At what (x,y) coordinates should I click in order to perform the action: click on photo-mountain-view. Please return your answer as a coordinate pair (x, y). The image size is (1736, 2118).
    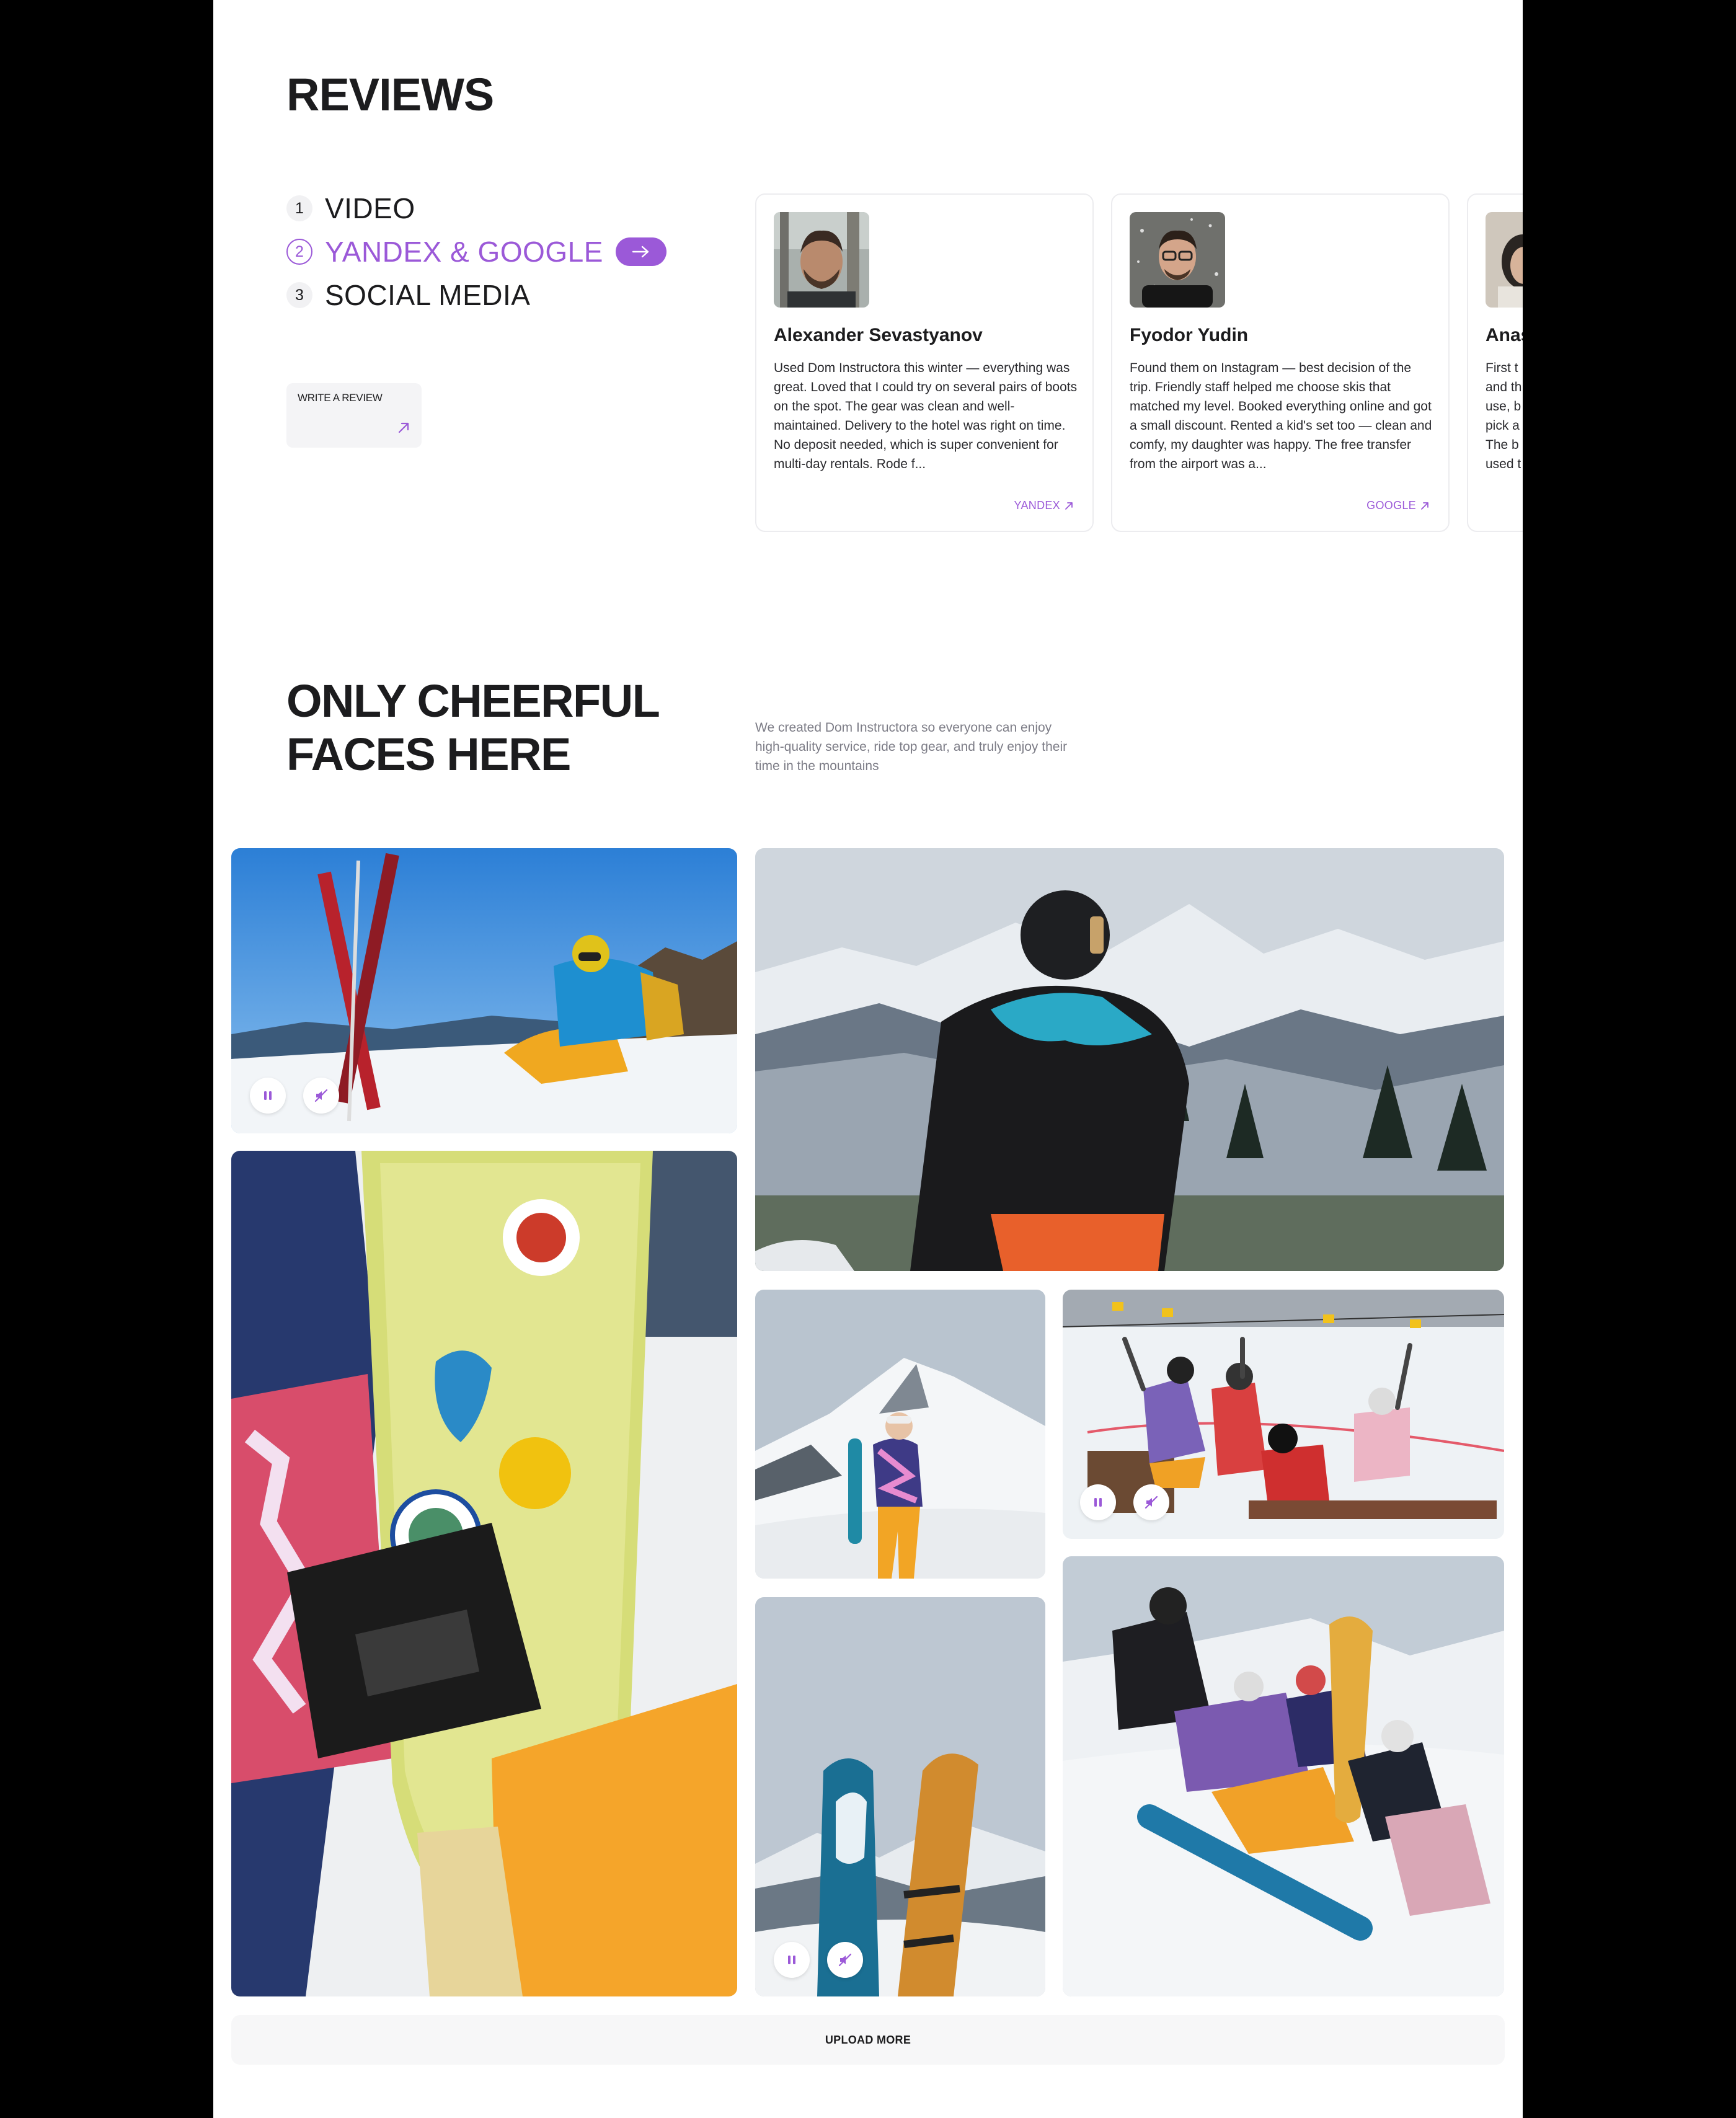
    Looking at the image, I should click on (1129, 1059).